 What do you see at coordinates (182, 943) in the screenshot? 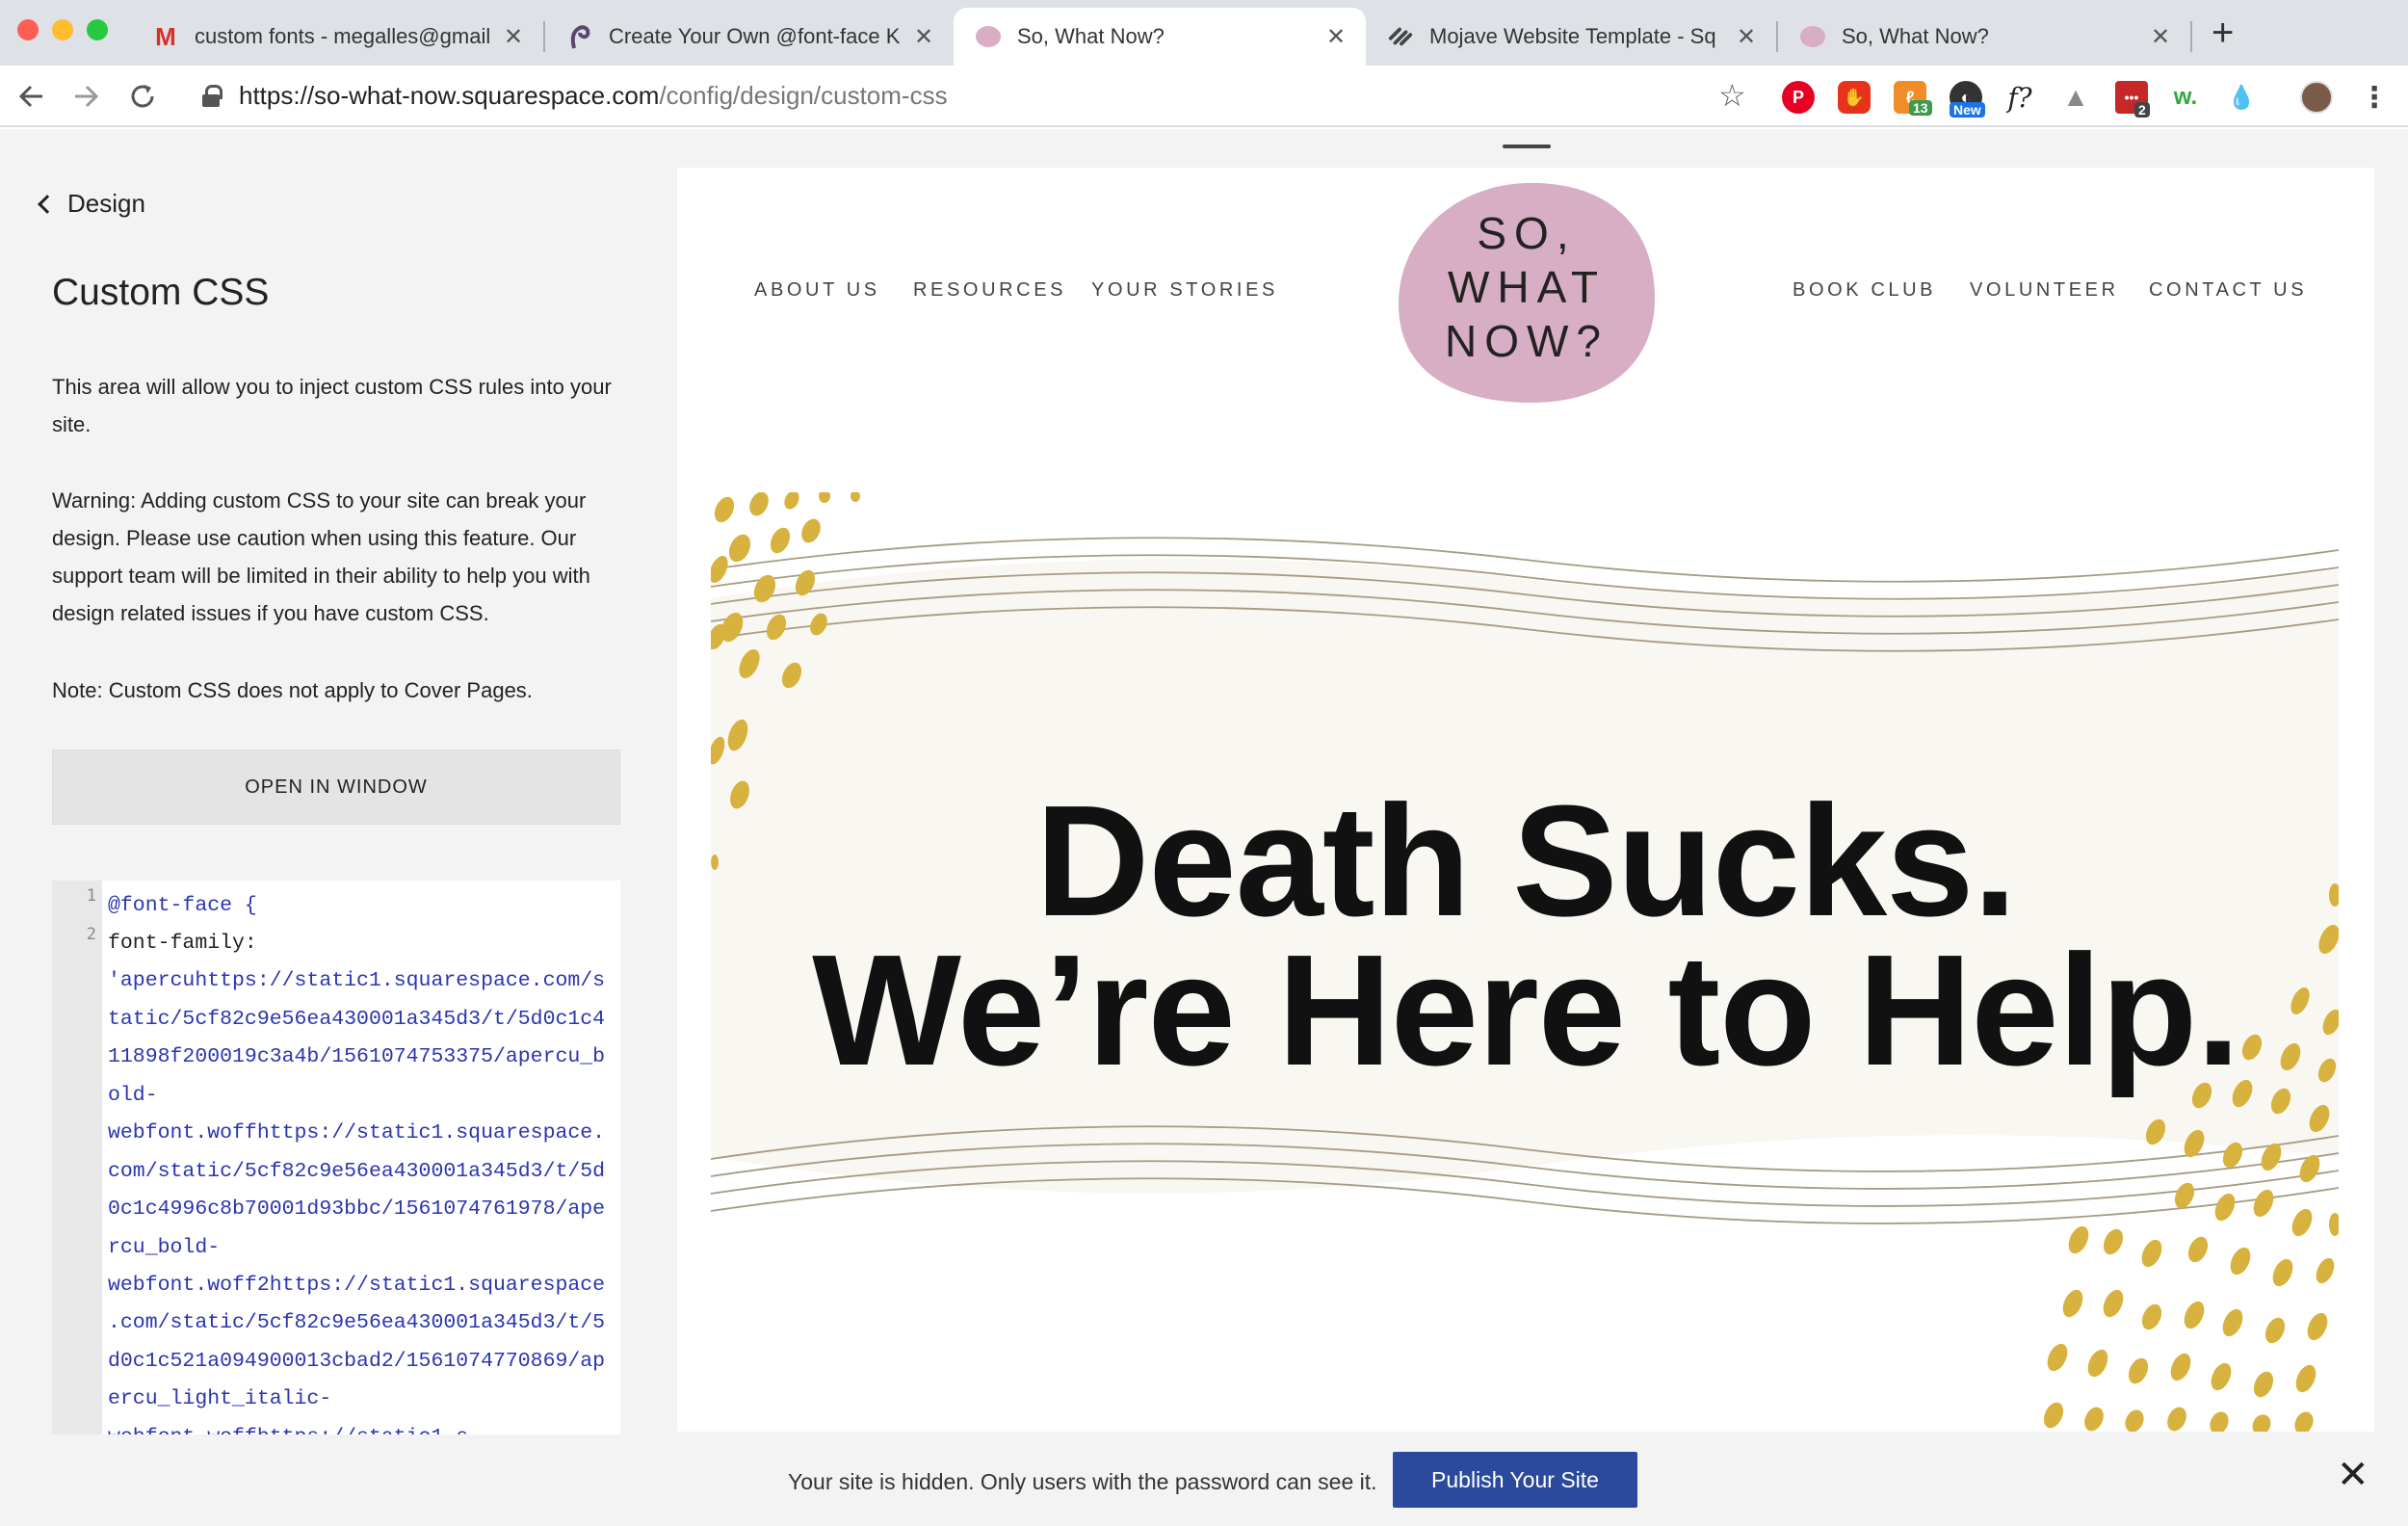
I see `code-line: font-family:` at bounding box center [182, 943].